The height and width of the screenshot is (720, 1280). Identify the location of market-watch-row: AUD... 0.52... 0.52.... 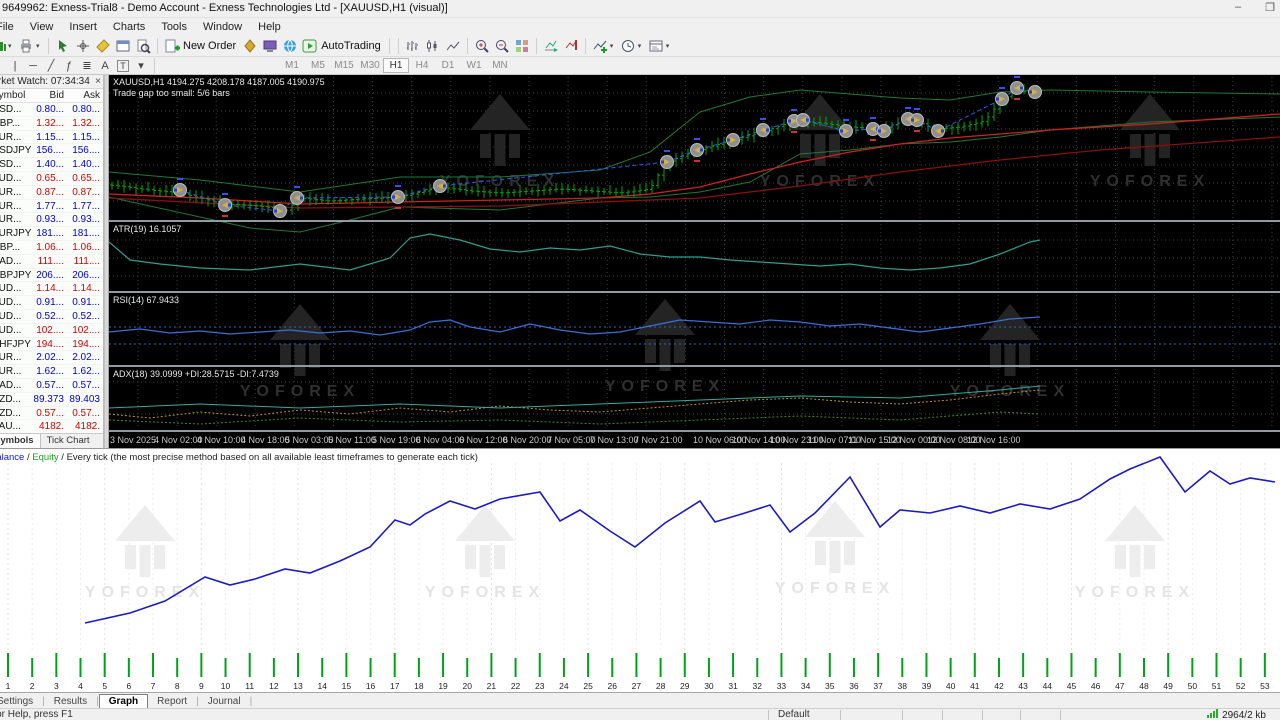
(51, 317).